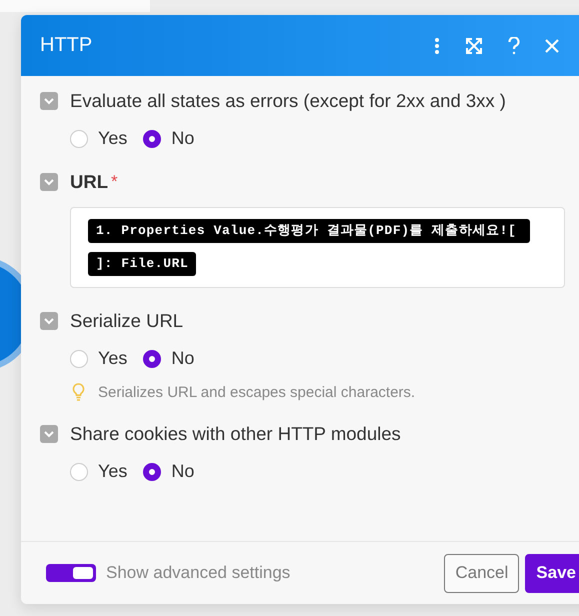 The height and width of the screenshot is (616, 579). I want to click on toggle-label: Show advanced settings, so click(198, 573).